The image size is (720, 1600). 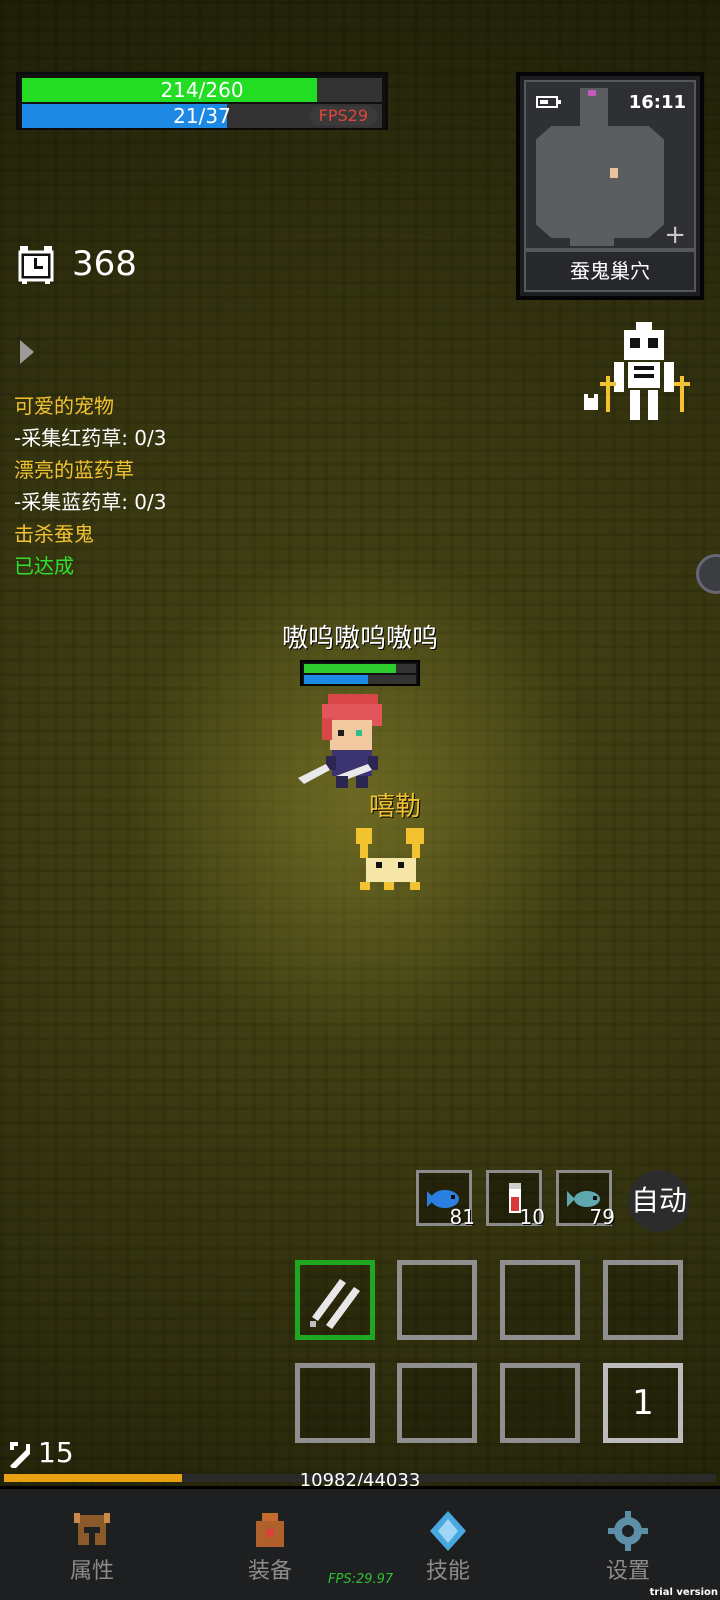 What do you see at coordinates (91, 1571) in the screenshot?
I see `nav-label: 属性` at bounding box center [91, 1571].